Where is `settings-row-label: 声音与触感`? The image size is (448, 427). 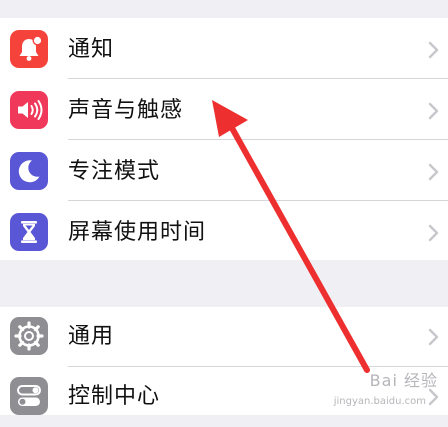 settings-row-label: 声音与触感 is located at coordinates (126, 110).